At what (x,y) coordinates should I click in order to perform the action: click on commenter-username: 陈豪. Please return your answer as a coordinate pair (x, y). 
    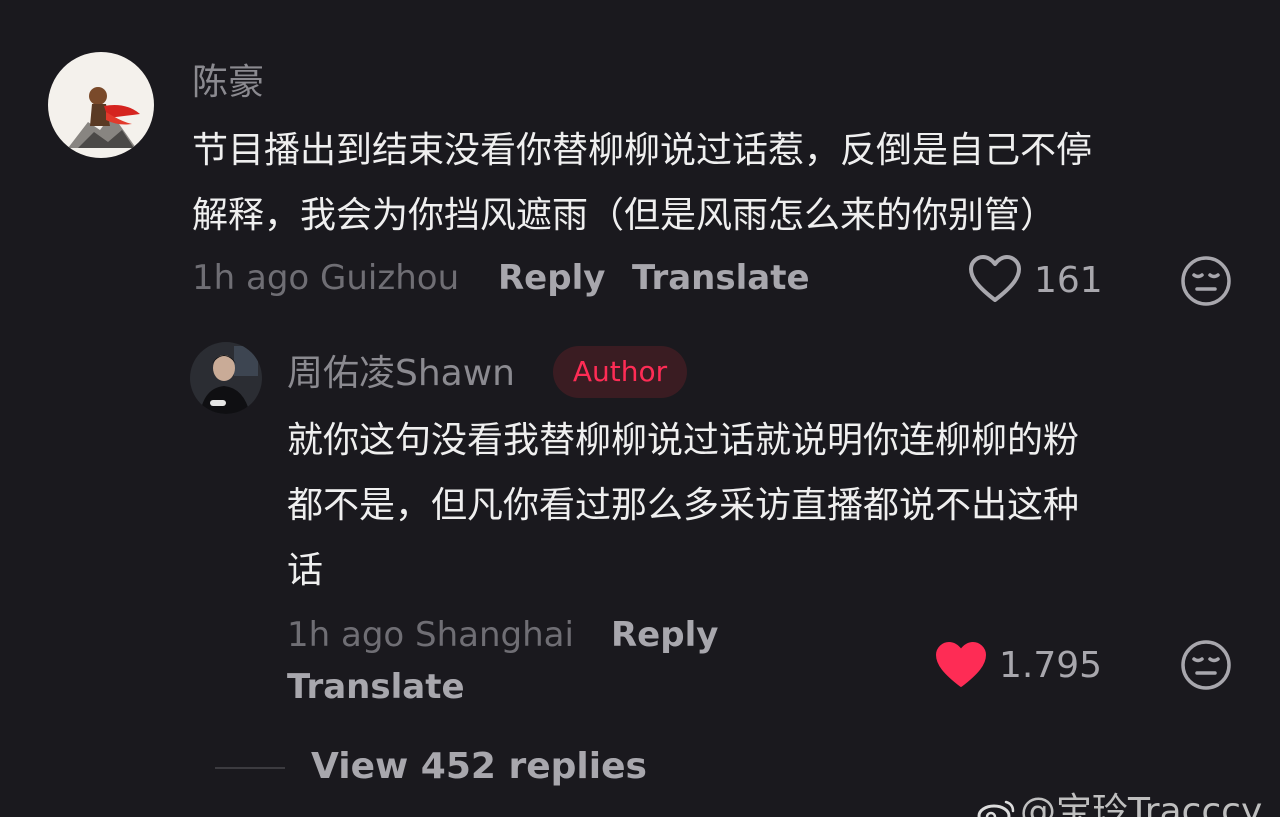
    Looking at the image, I should click on (228, 83).